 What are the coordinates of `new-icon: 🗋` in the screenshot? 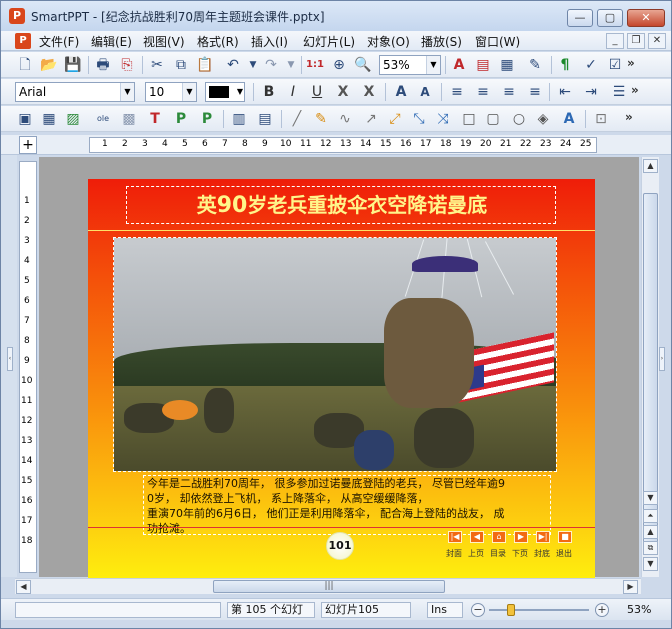 It's located at (25, 65).